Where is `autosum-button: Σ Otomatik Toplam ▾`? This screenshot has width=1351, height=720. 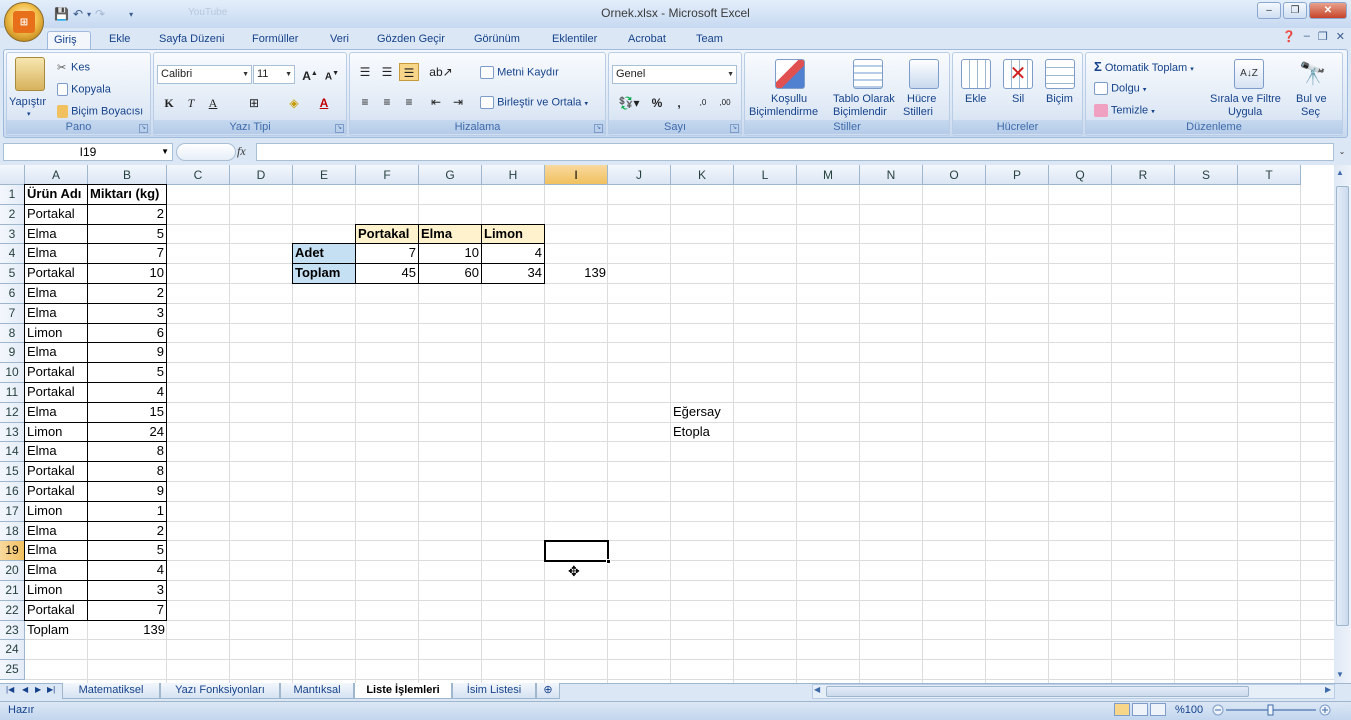 autosum-button: Σ Otomatik Toplam ▾ is located at coordinates (1144, 66).